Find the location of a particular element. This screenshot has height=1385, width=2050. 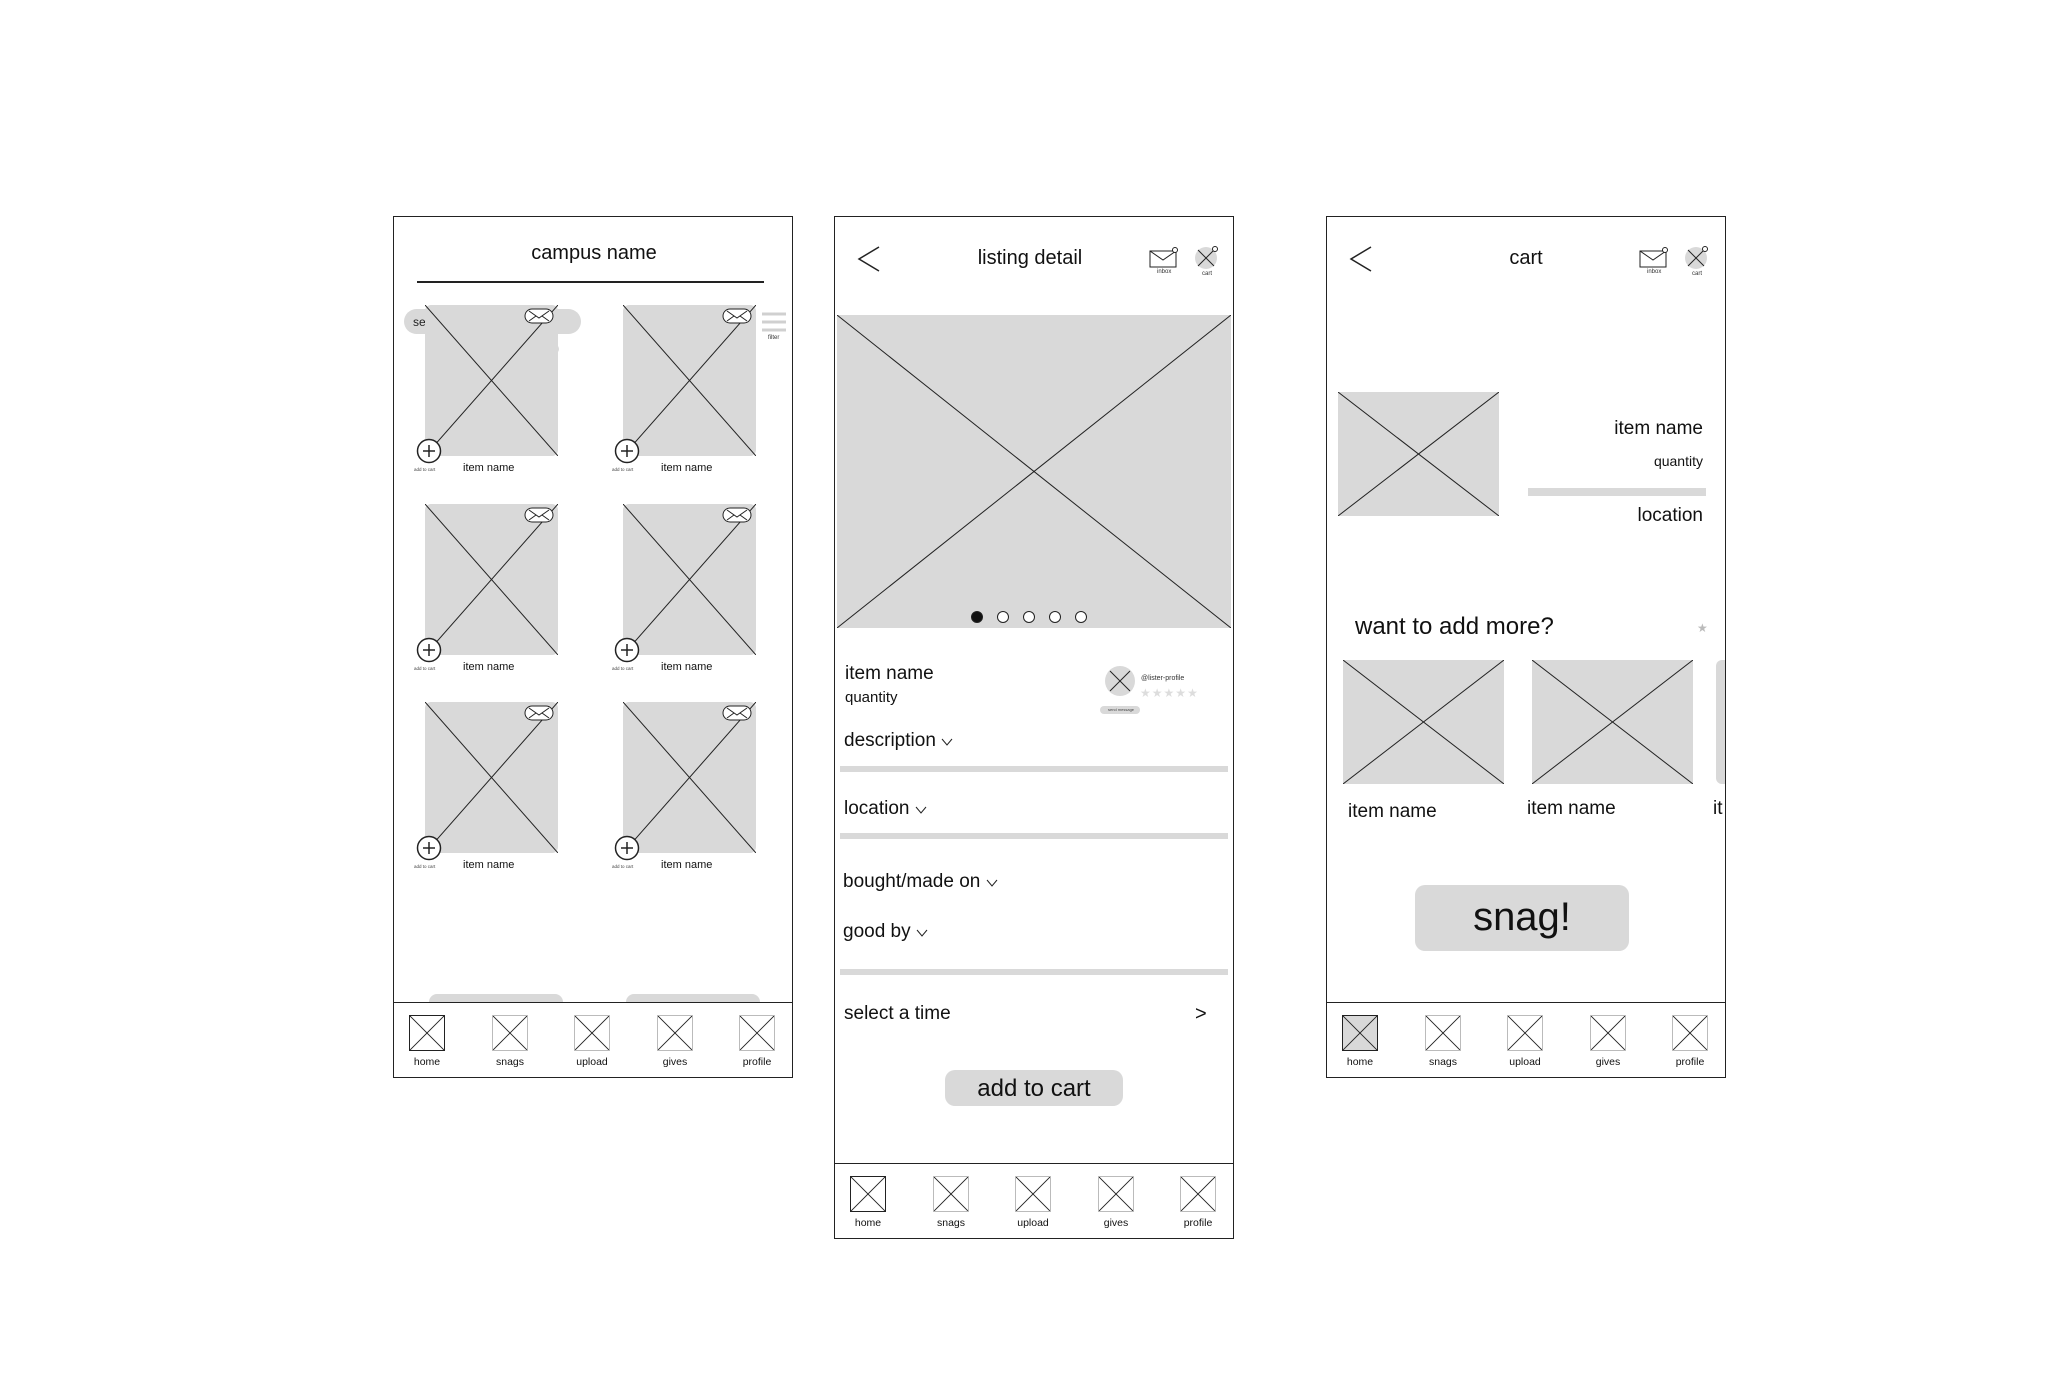

avatar-icon is located at coordinates (1120, 681).